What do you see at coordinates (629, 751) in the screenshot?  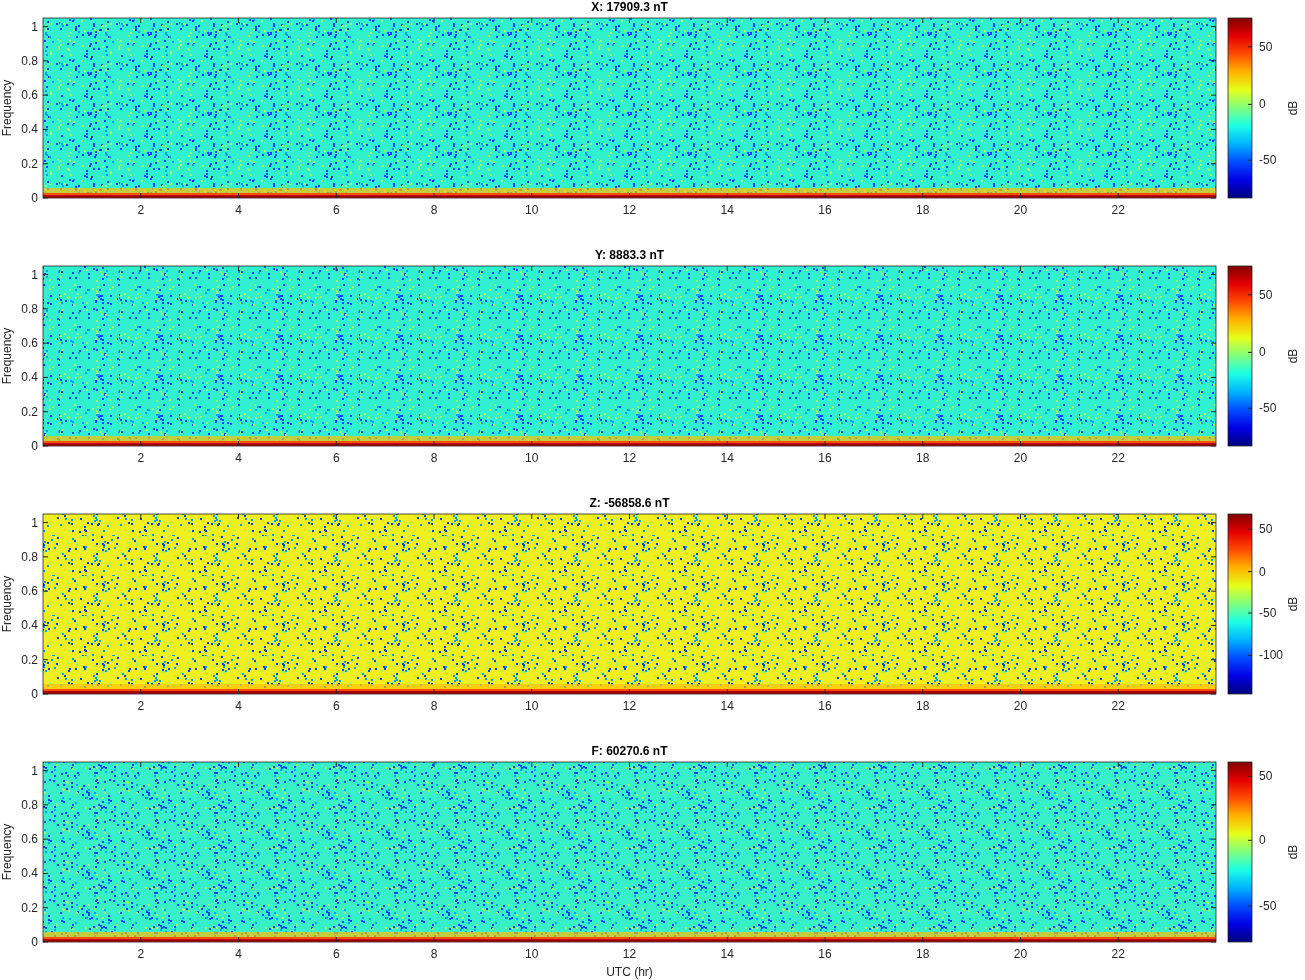 I see `plot-title: F: 60270.6 nT` at bounding box center [629, 751].